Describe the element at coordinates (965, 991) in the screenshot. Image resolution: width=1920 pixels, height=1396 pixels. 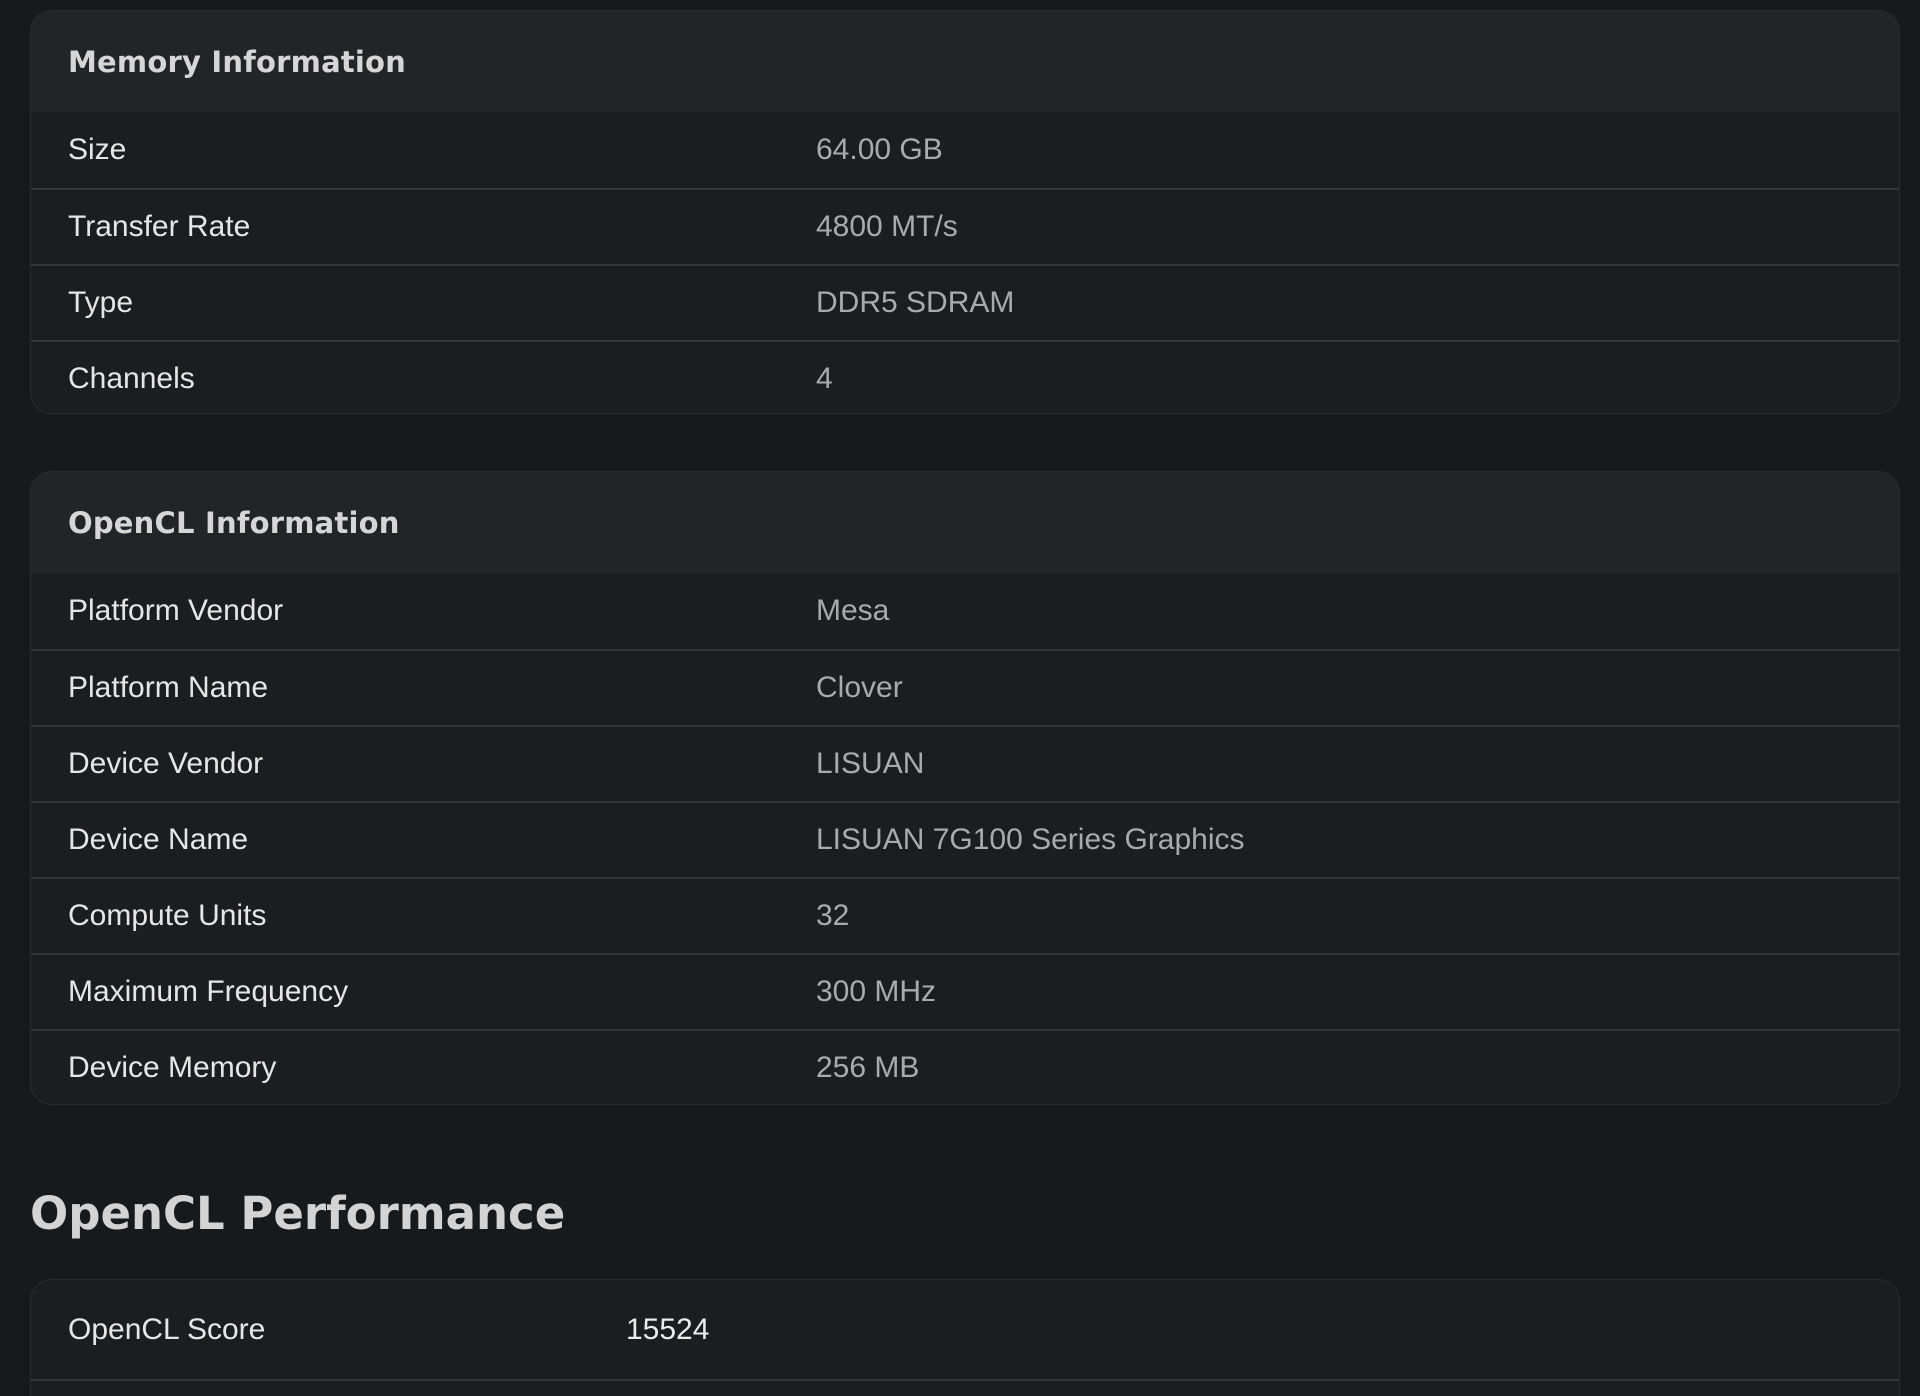
I see `opencl-row-maximum-frequency: Maximum Frequency 300 MHz` at that location.